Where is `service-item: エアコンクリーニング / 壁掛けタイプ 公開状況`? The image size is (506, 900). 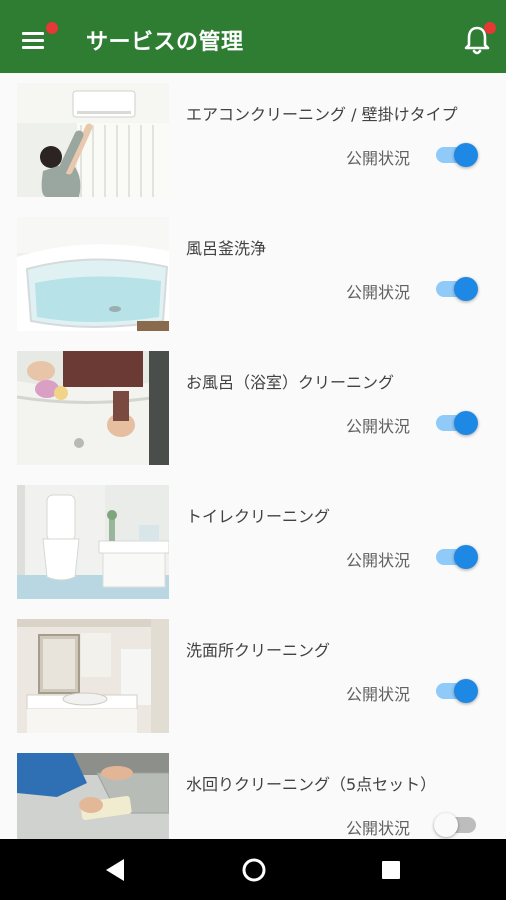
service-item: エアコンクリーニング / 壁掛けタイプ 公開状況 is located at coordinates (253, 140).